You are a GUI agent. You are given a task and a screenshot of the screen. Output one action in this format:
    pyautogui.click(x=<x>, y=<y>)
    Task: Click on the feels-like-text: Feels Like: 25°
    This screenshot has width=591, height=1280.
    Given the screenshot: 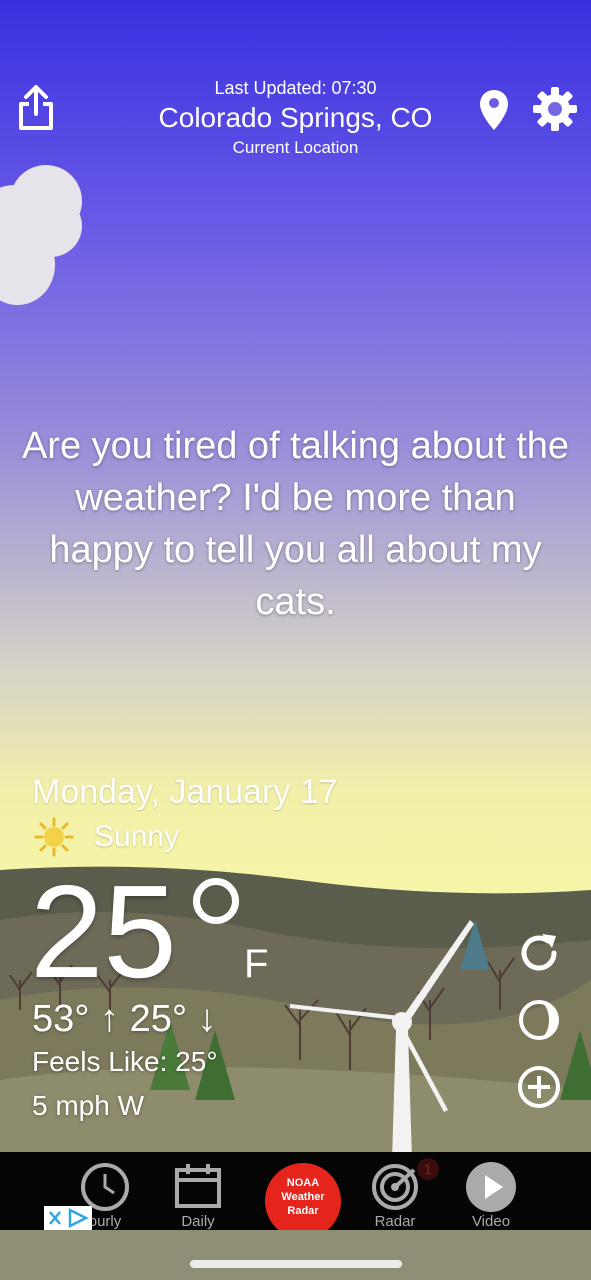 What is the action you would take?
    pyautogui.click(x=125, y=1061)
    